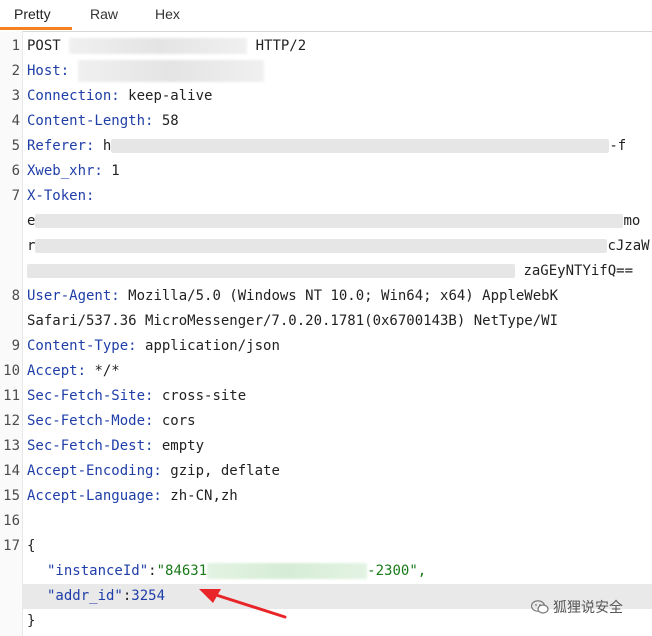 The width and height of the screenshot is (652, 636). What do you see at coordinates (107, 371) in the screenshot?
I see `header-value: */*` at bounding box center [107, 371].